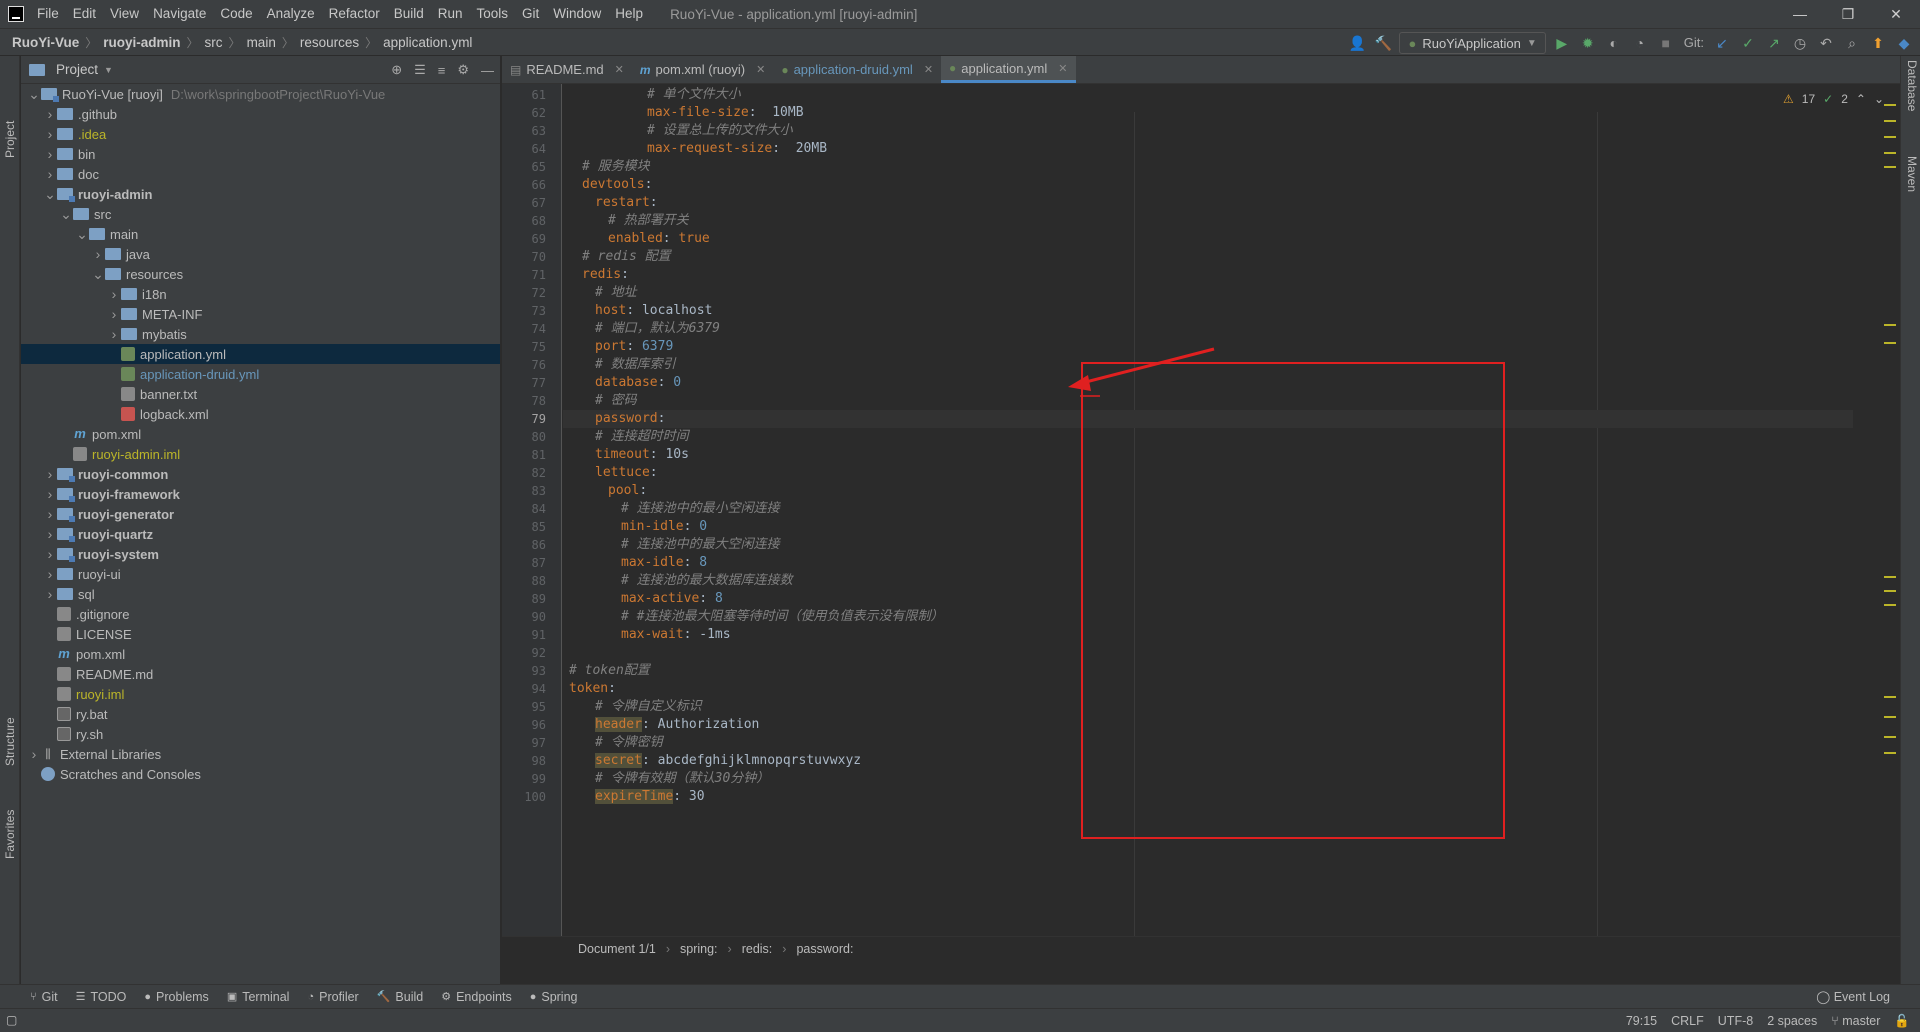  Describe the element at coordinates (77, 69) in the screenshot. I see `project-view-selector: Project` at that location.